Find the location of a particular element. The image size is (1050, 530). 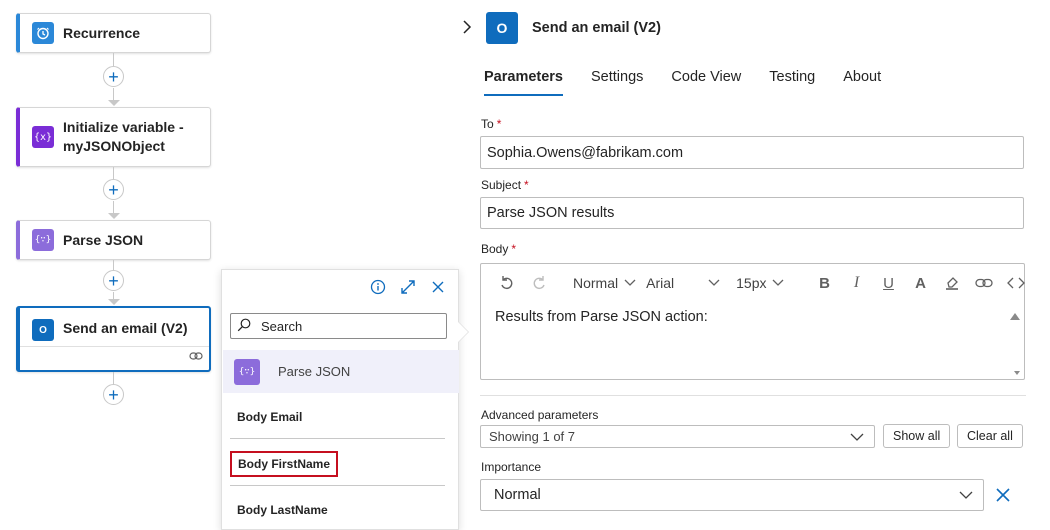

importance-label: Importance is located at coordinates (511, 467).